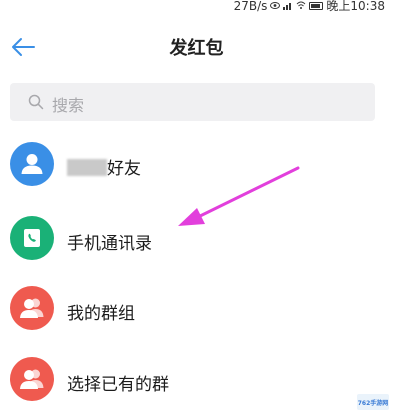  Describe the element at coordinates (87, 167) in the screenshot. I see `redacted-name` at that location.